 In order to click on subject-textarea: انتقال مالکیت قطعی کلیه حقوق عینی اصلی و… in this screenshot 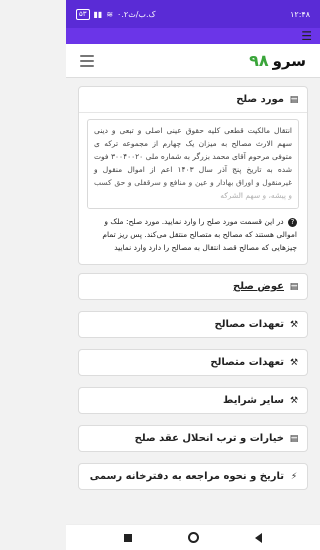, I will do `click(193, 164)`.